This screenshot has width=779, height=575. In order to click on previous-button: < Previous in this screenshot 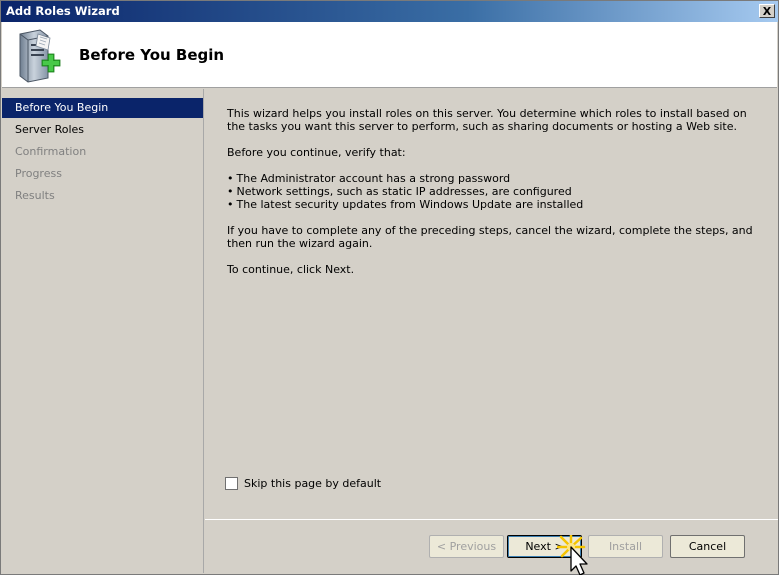, I will do `click(466, 546)`.